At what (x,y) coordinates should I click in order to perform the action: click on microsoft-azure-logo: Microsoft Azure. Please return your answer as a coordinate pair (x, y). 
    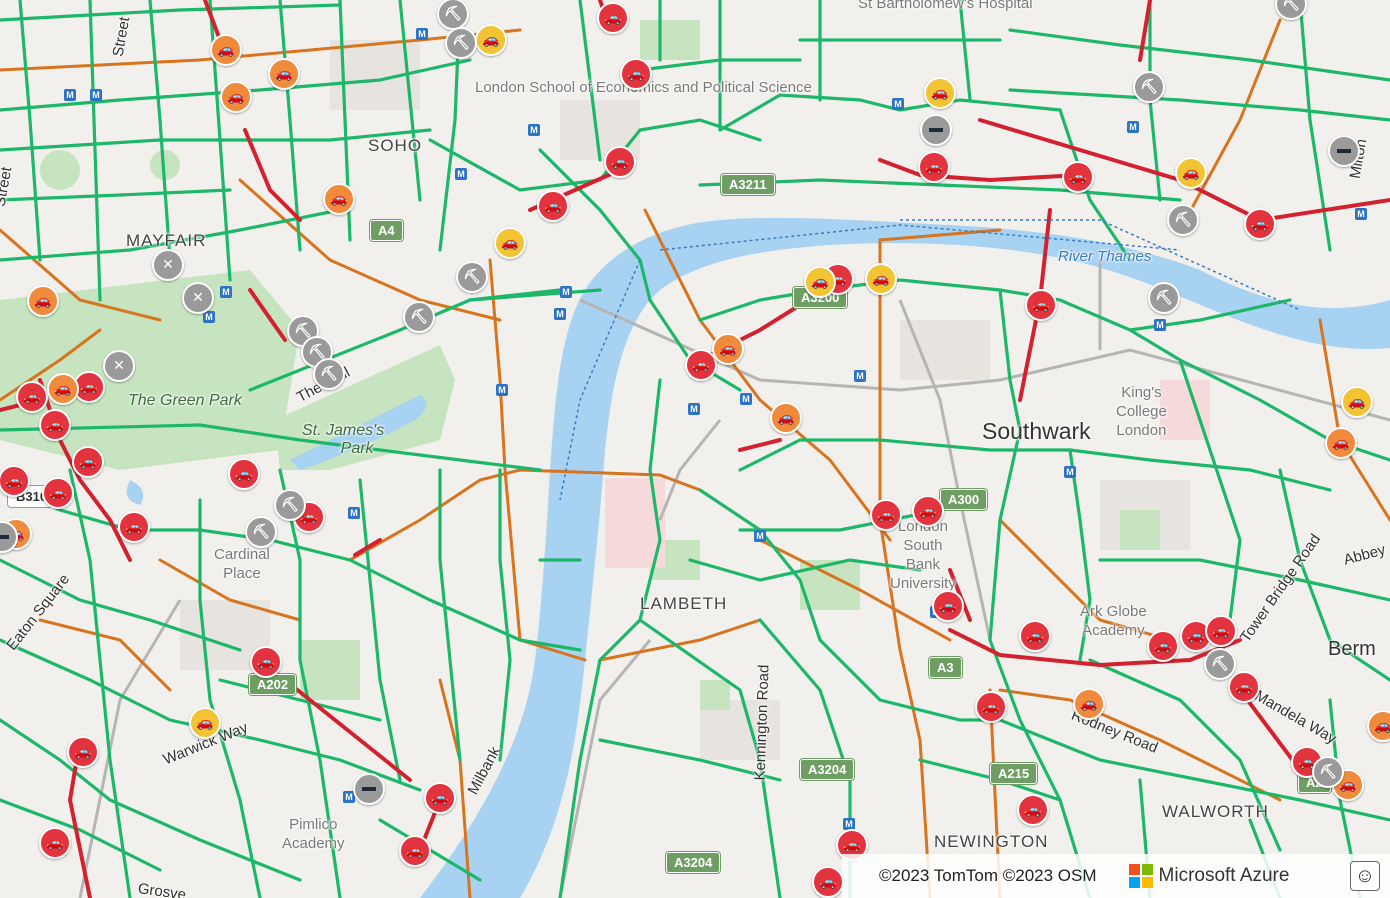
    Looking at the image, I should click on (1208, 876).